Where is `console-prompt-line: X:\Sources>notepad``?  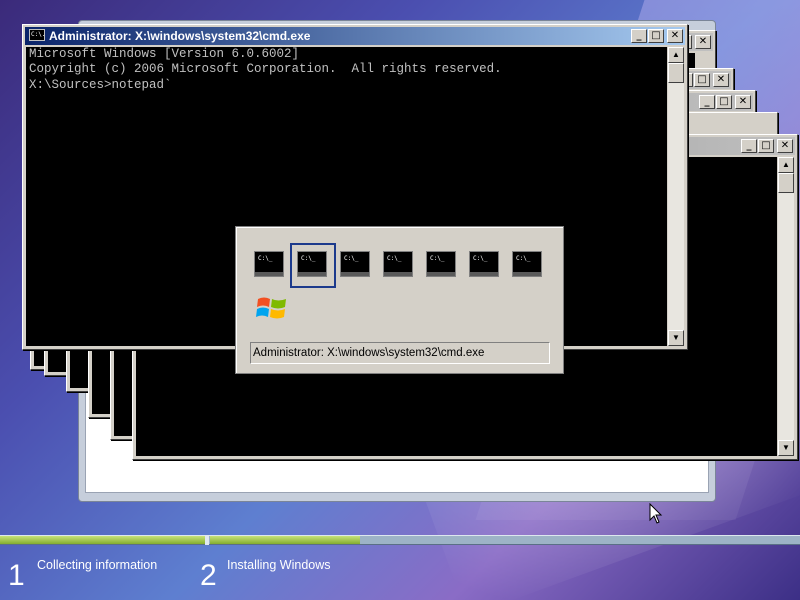 console-prompt-line: X:\Sources>notepad` is located at coordinates (100, 85).